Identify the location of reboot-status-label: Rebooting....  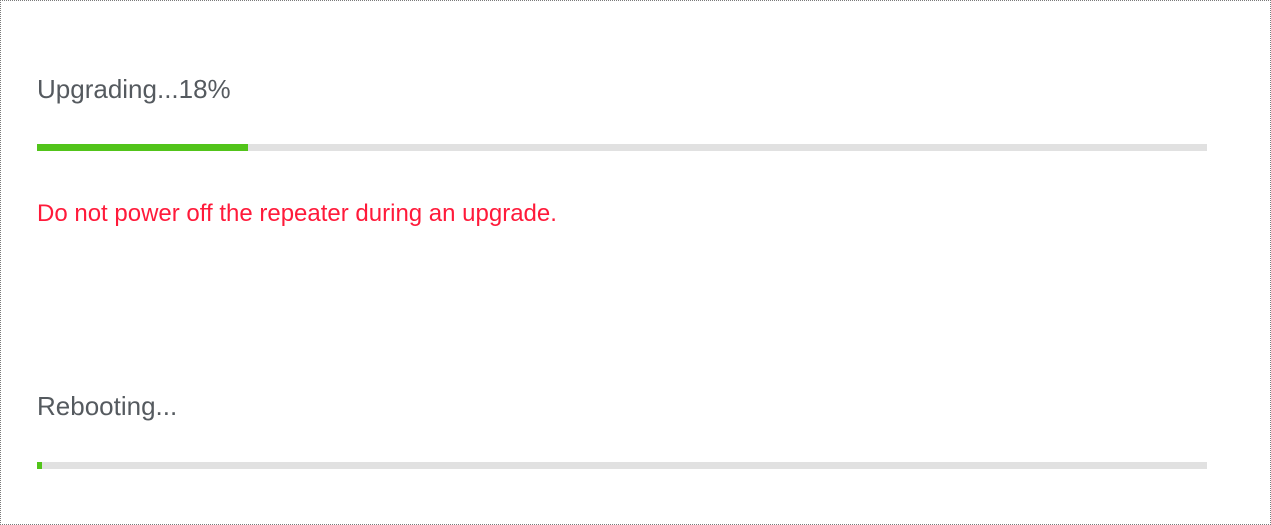
(107, 406).